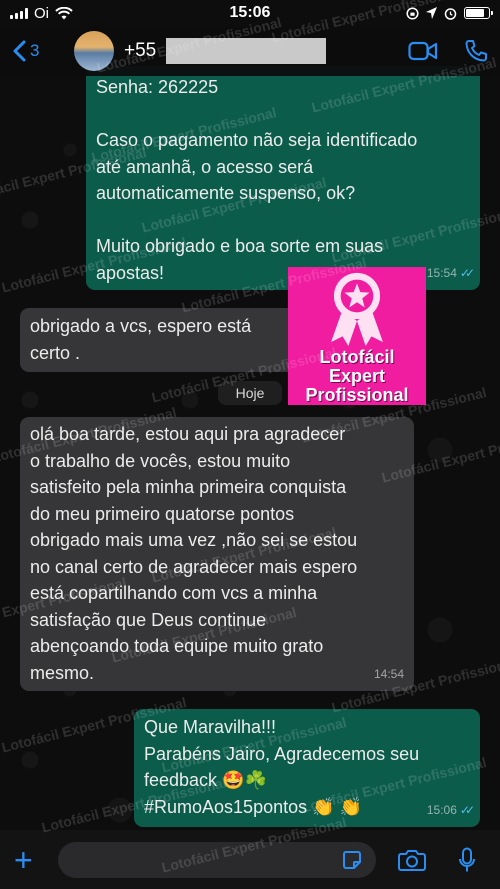  I want to click on microphone-icon, so click(467, 860).